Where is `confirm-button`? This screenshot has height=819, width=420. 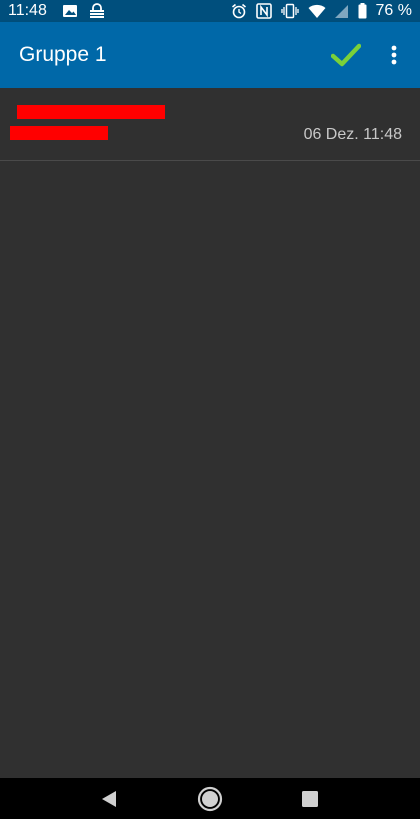 confirm-button is located at coordinates (346, 55).